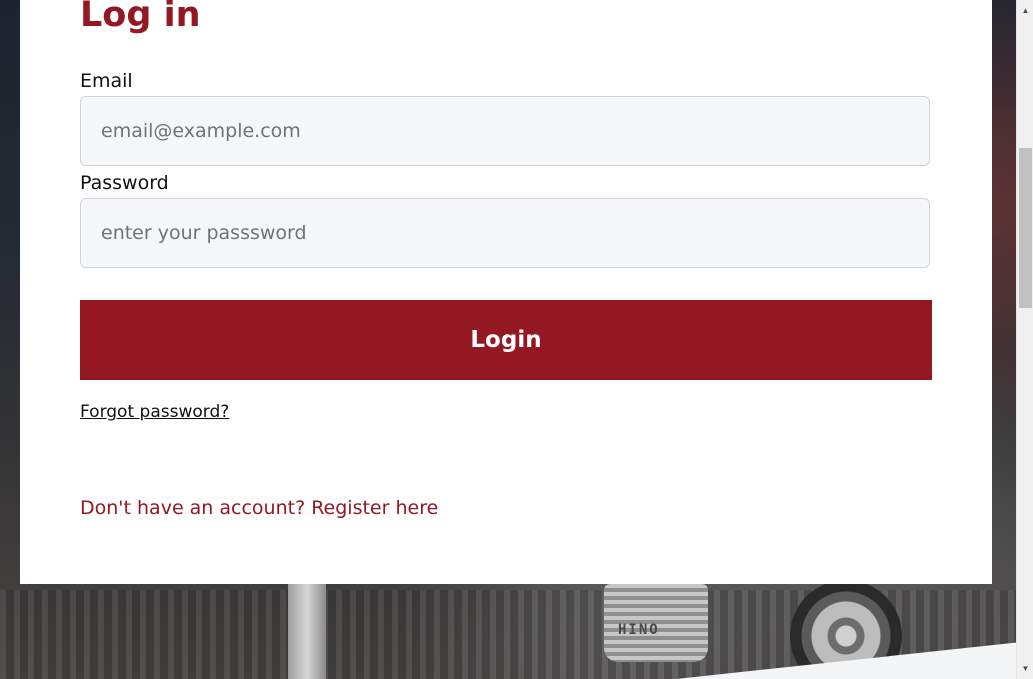 Image resolution: width=1033 pixels, height=679 pixels. I want to click on password-label: Password, so click(124, 183).